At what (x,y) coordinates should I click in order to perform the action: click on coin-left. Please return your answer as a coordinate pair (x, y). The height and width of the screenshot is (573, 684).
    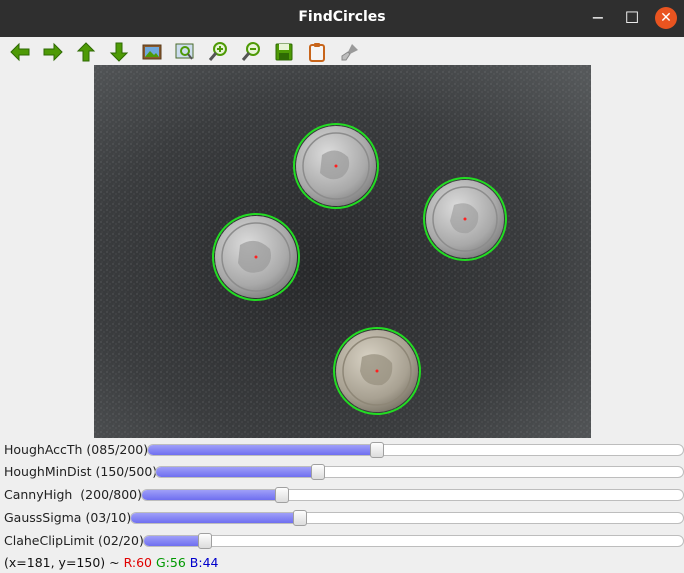
    Looking at the image, I should click on (256, 257).